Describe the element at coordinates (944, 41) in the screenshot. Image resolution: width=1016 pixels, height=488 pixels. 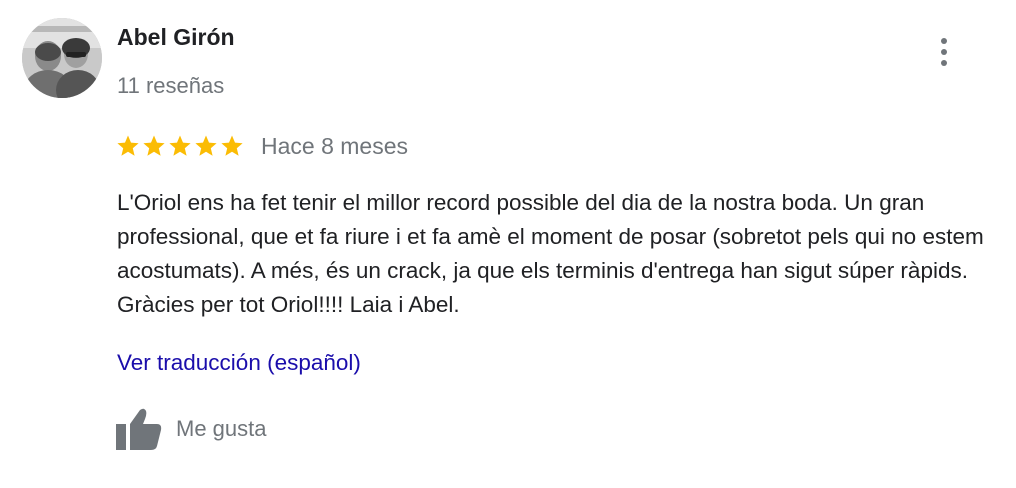
I see `more-vert-icon` at that location.